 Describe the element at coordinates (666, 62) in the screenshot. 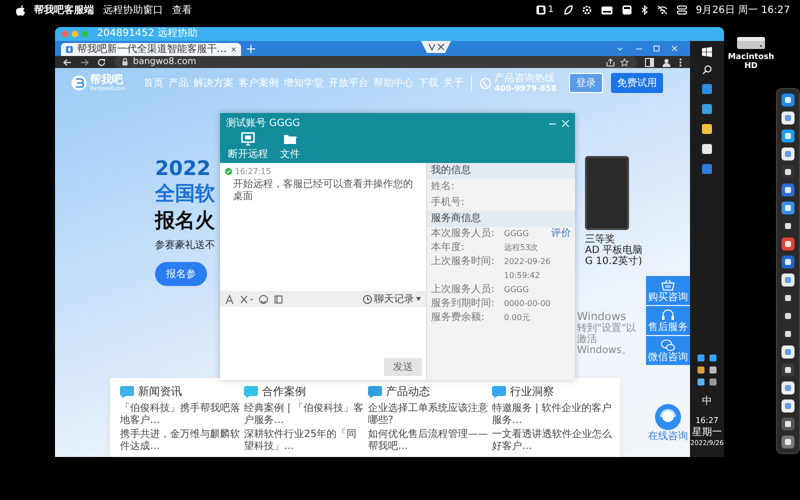

I see `profile-icon` at that location.